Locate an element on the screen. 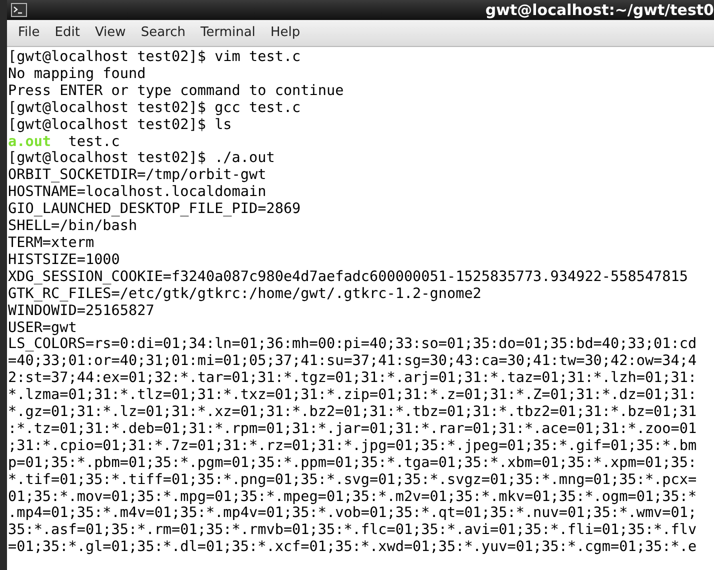 This screenshot has width=714, height=570. menu-item: Help is located at coordinates (285, 33).